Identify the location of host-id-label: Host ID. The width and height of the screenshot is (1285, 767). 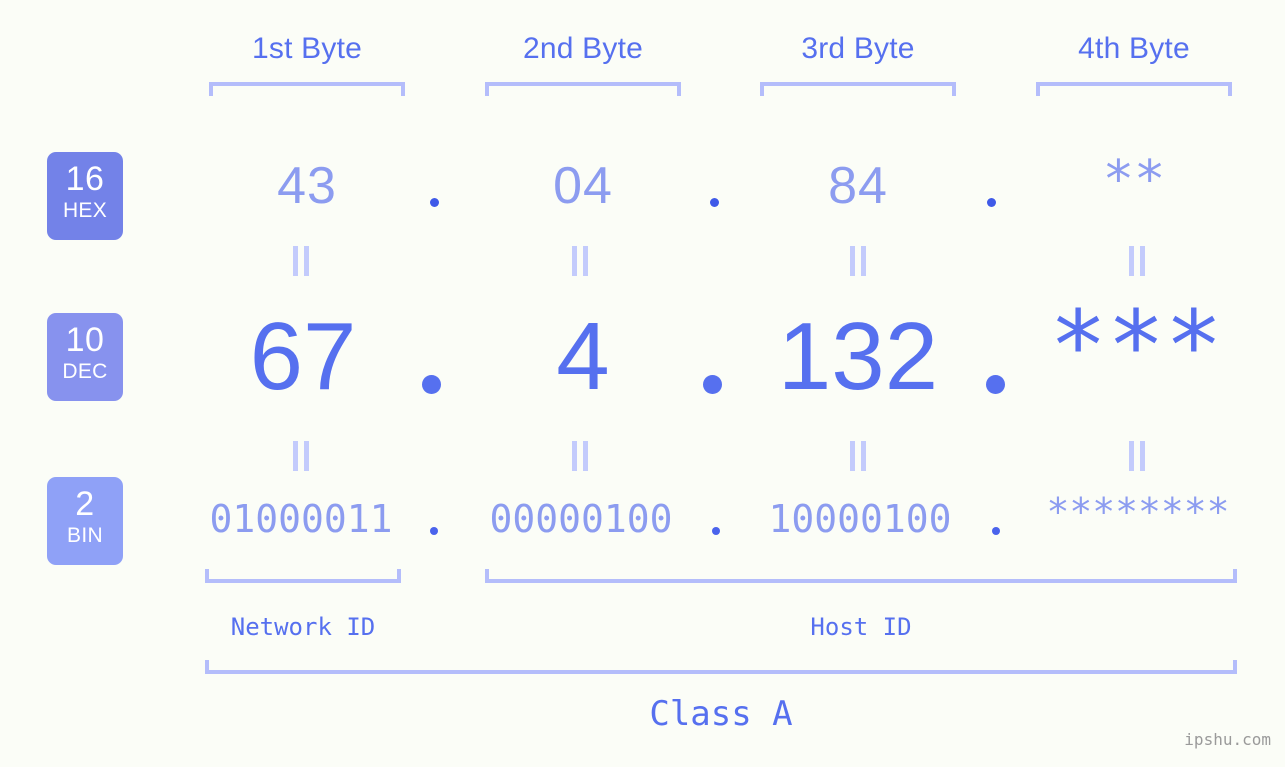
(861, 627).